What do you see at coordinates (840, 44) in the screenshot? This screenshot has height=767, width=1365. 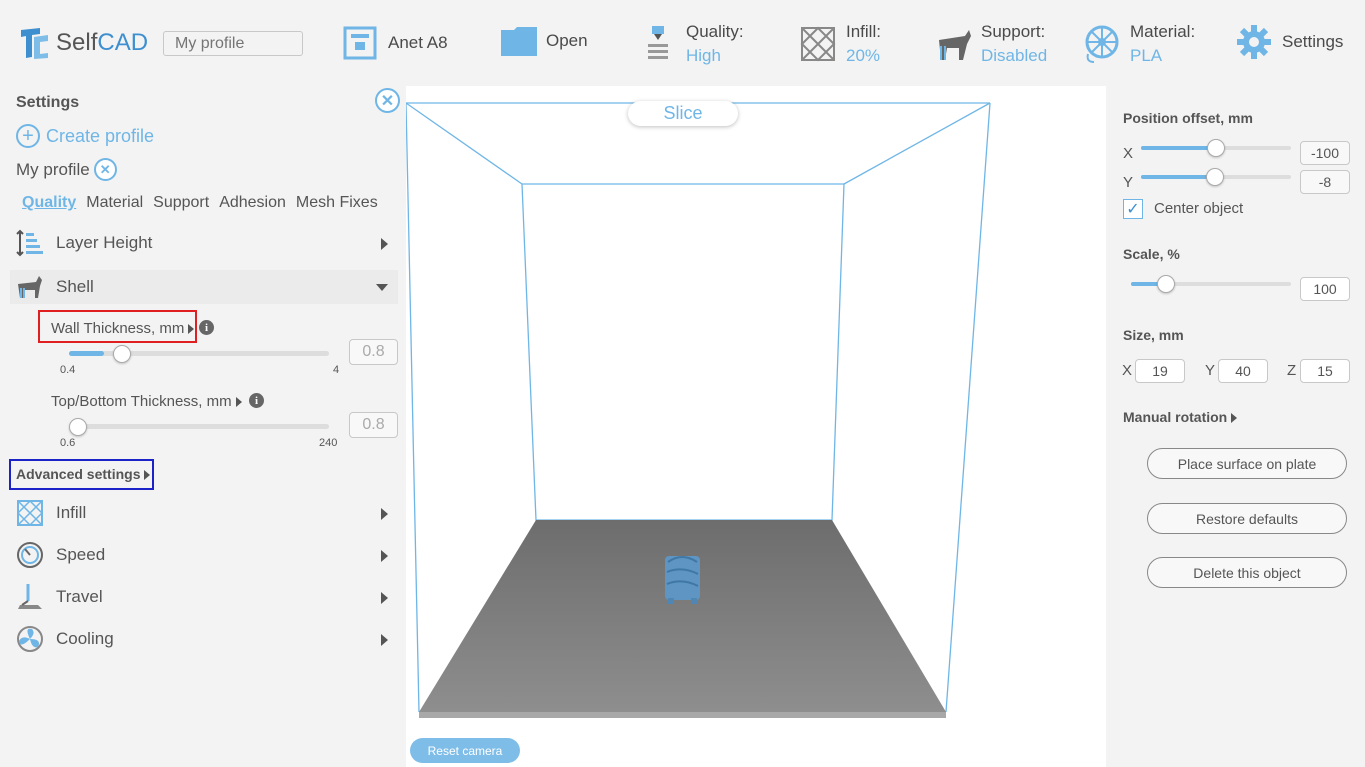 I see `infill-button: Infill: 20%` at bounding box center [840, 44].